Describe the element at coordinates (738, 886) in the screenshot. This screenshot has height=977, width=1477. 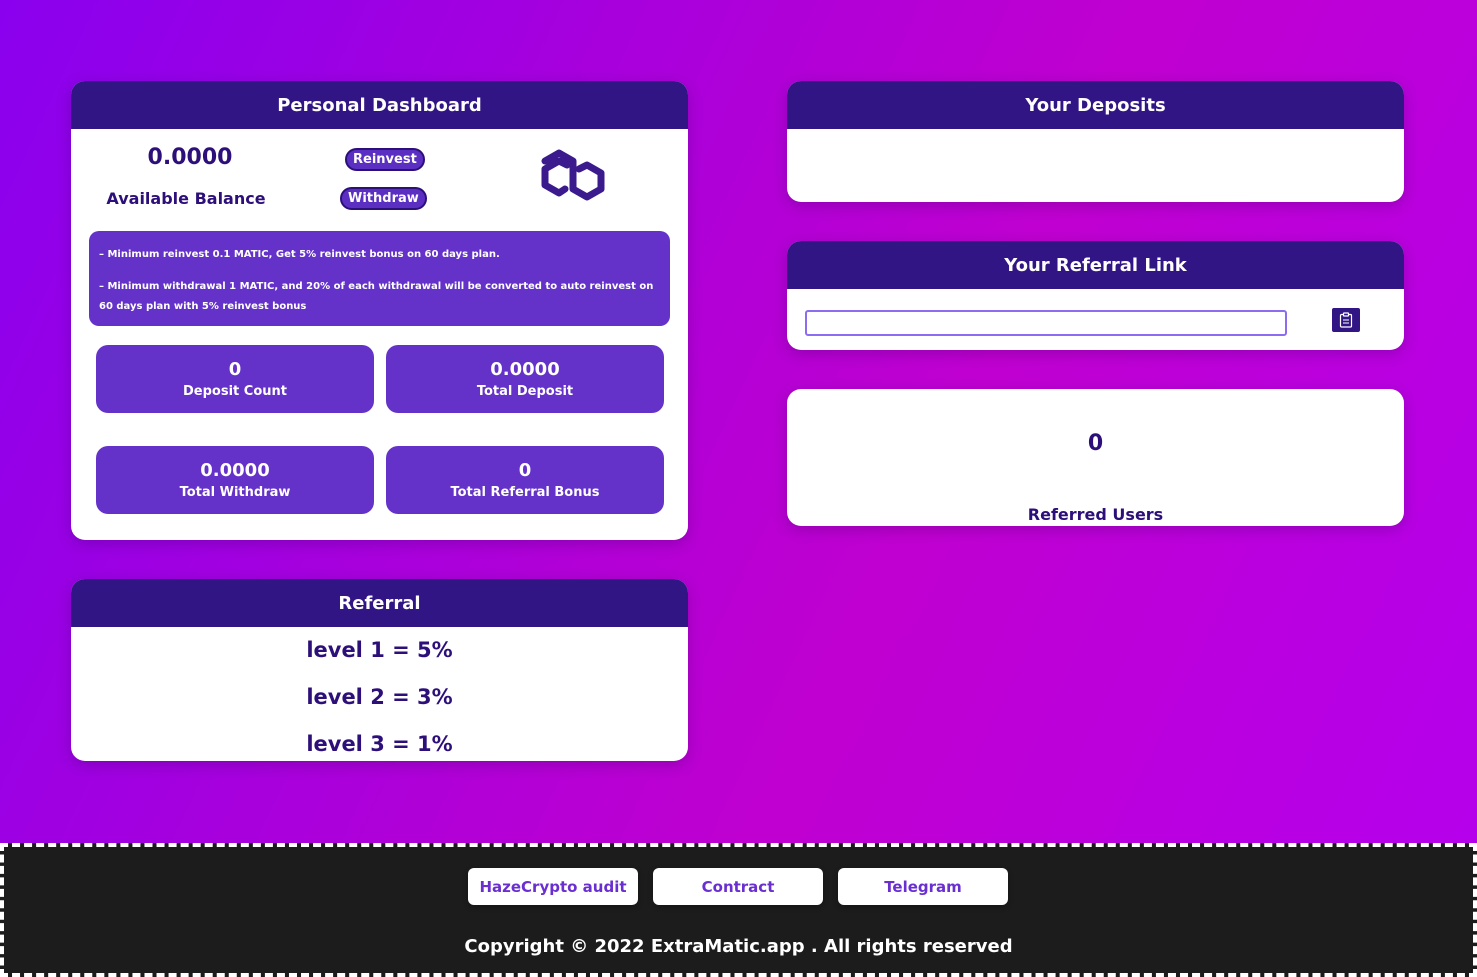
I see `contract-button: Contract` at that location.